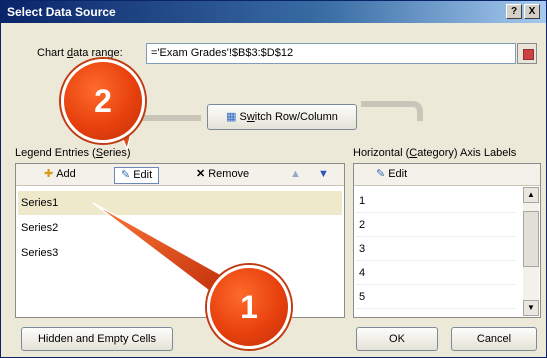 The image size is (547, 358). Describe the element at coordinates (249, 307) in the screenshot. I see `annotation-badge-1: 1` at that location.